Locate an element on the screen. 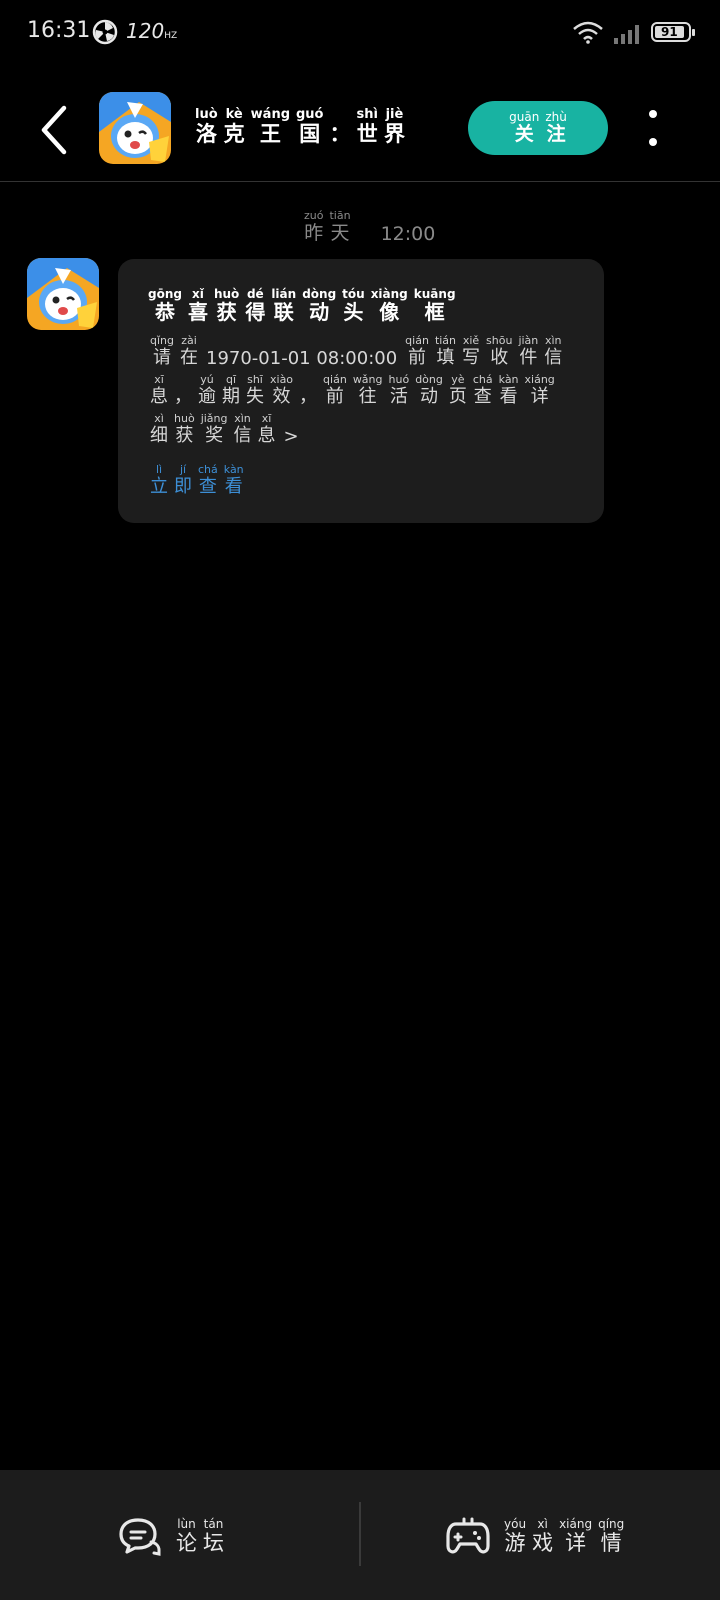 This screenshot has height=1600, width=720. message-text-char: yè 页 is located at coordinates (457, 390).